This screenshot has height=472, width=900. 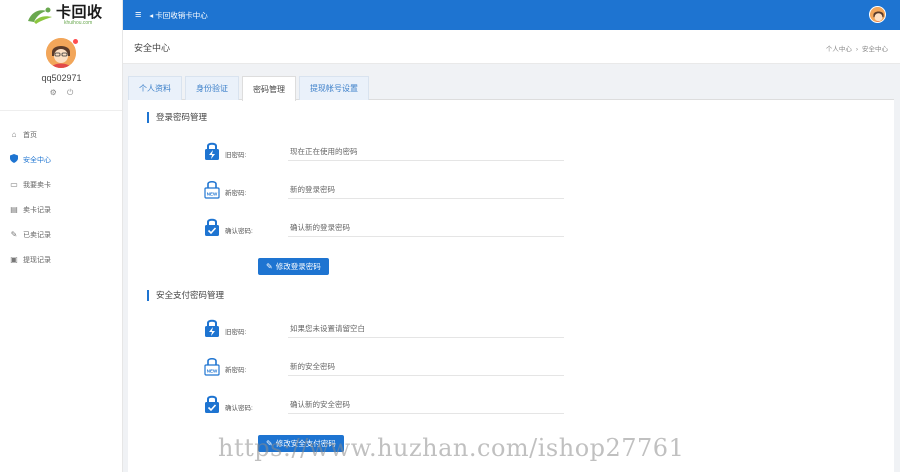 I want to click on pay-new-password-input, so click(x=426, y=367).